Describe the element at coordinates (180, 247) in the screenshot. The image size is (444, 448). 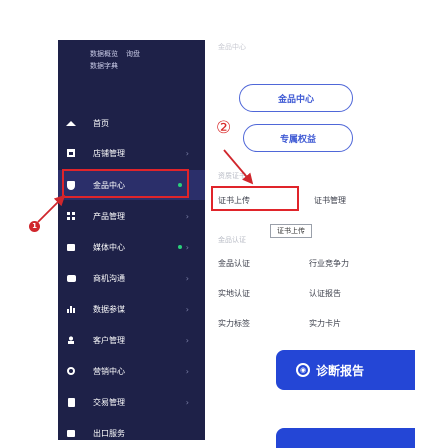
I see `status-dot` at that location.